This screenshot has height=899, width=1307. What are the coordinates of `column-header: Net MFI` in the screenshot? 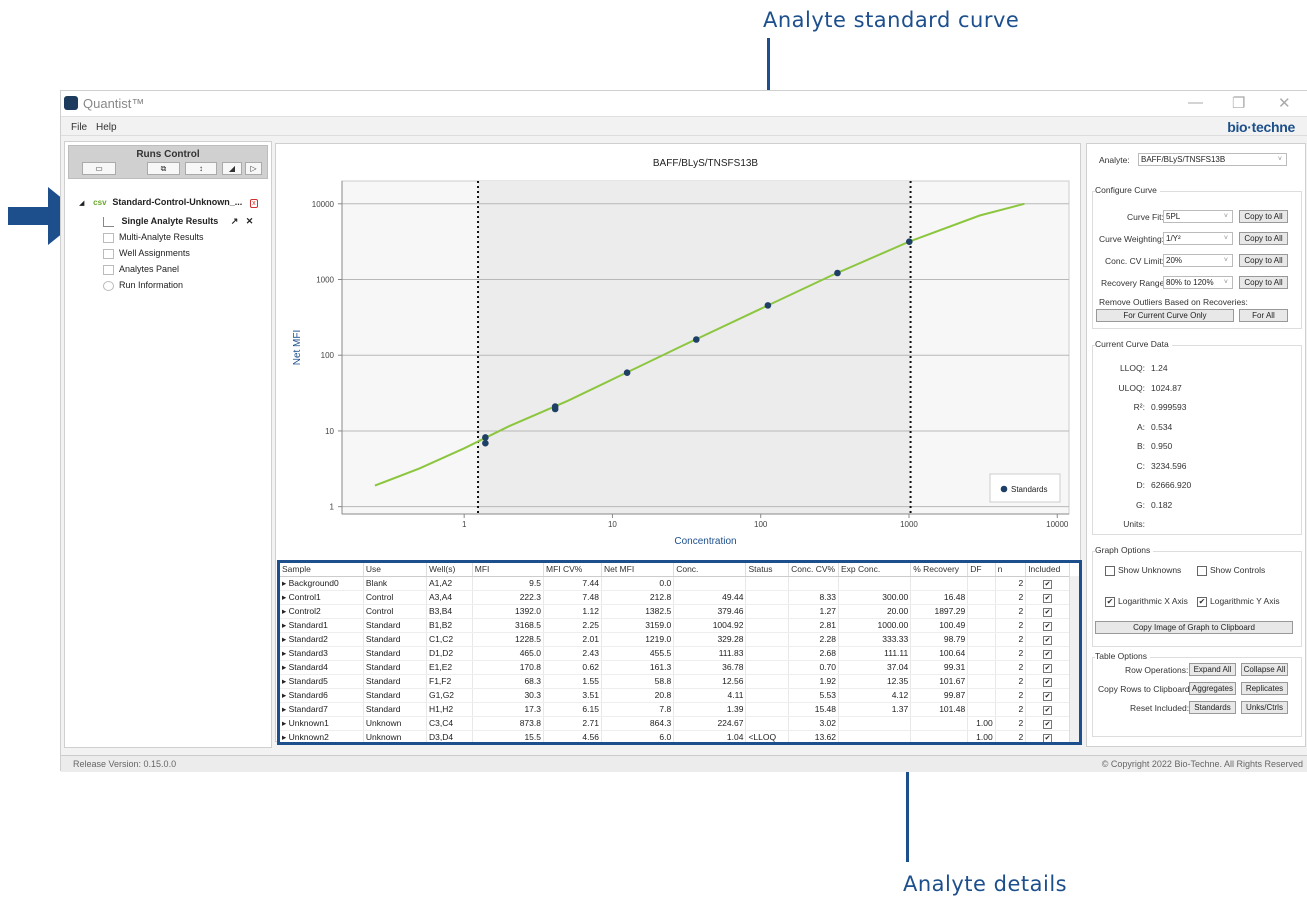 It's located at (638, 570).